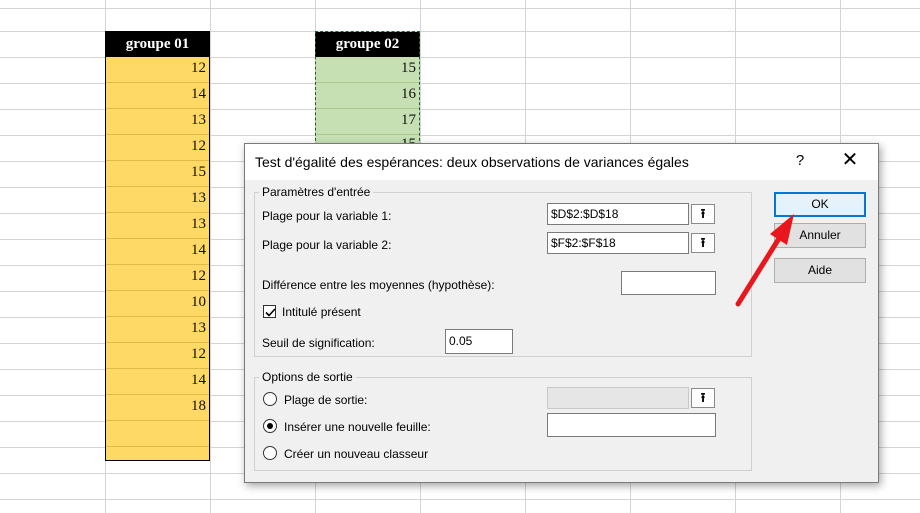  Describe the element at coordinates (367, 44) in the screenshot. I see `column-header-groupe-02: groupe 02` at that location.